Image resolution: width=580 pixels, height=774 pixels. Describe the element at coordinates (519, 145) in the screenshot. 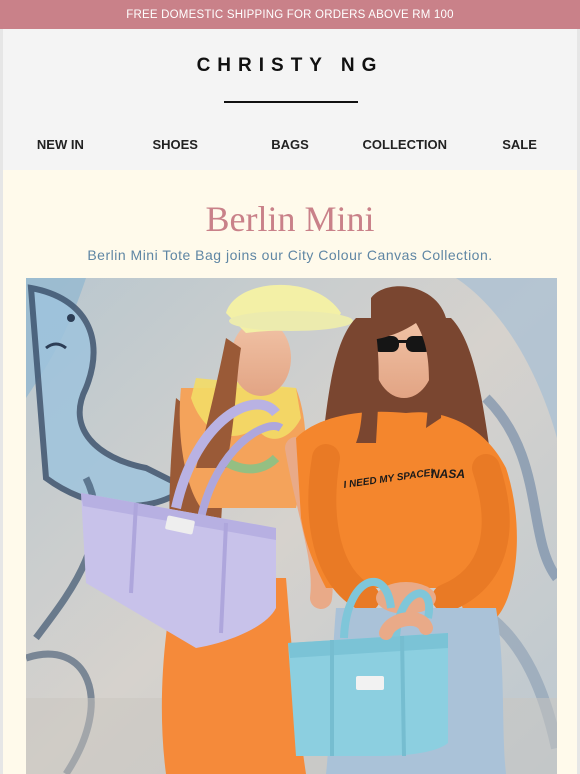

I see `nav-item-sale: SALE` at that location.